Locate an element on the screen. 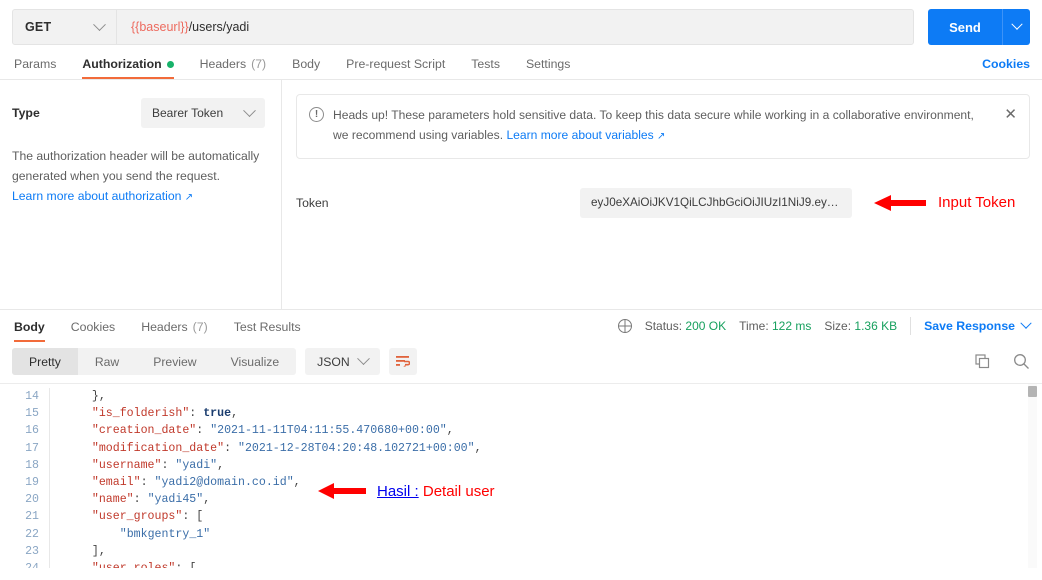 This screenshot has width=1042, height=580. line-number: 19 is located at coordinates (32, 483).